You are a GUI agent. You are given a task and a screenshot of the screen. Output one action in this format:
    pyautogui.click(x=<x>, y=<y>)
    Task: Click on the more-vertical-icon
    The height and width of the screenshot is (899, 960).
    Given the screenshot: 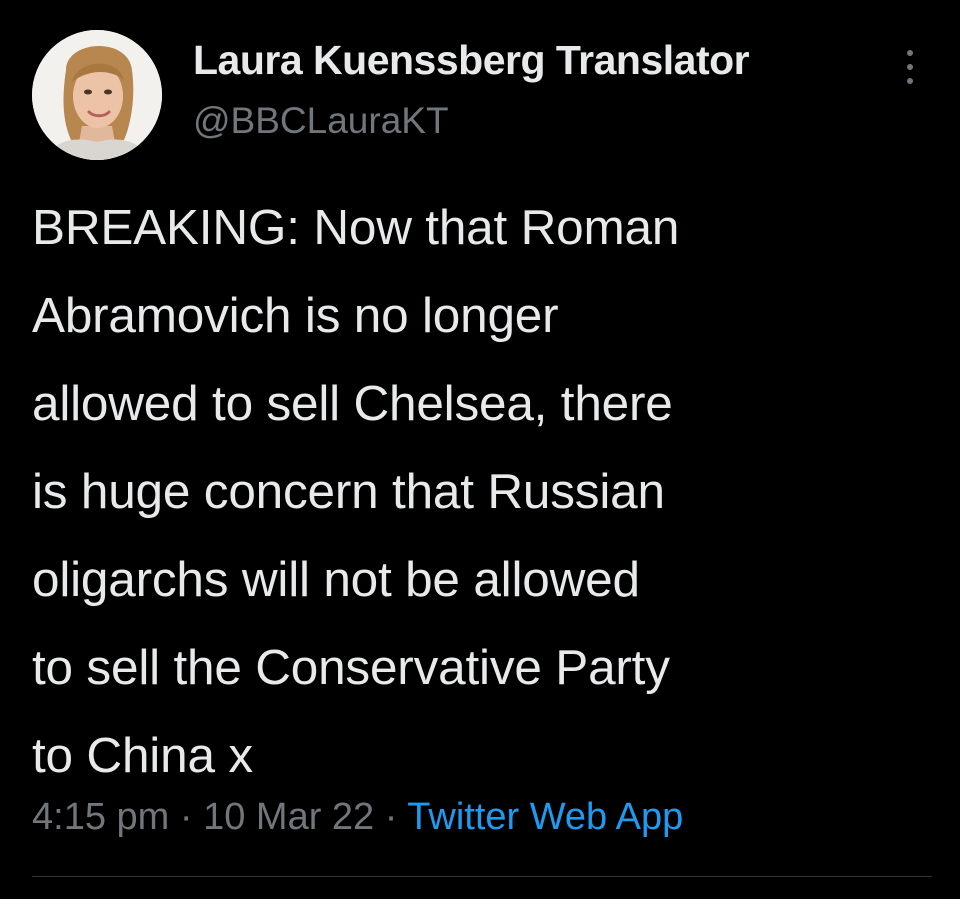 What is the action you would take?
    pyautogui.click(x=910, y=68)
    